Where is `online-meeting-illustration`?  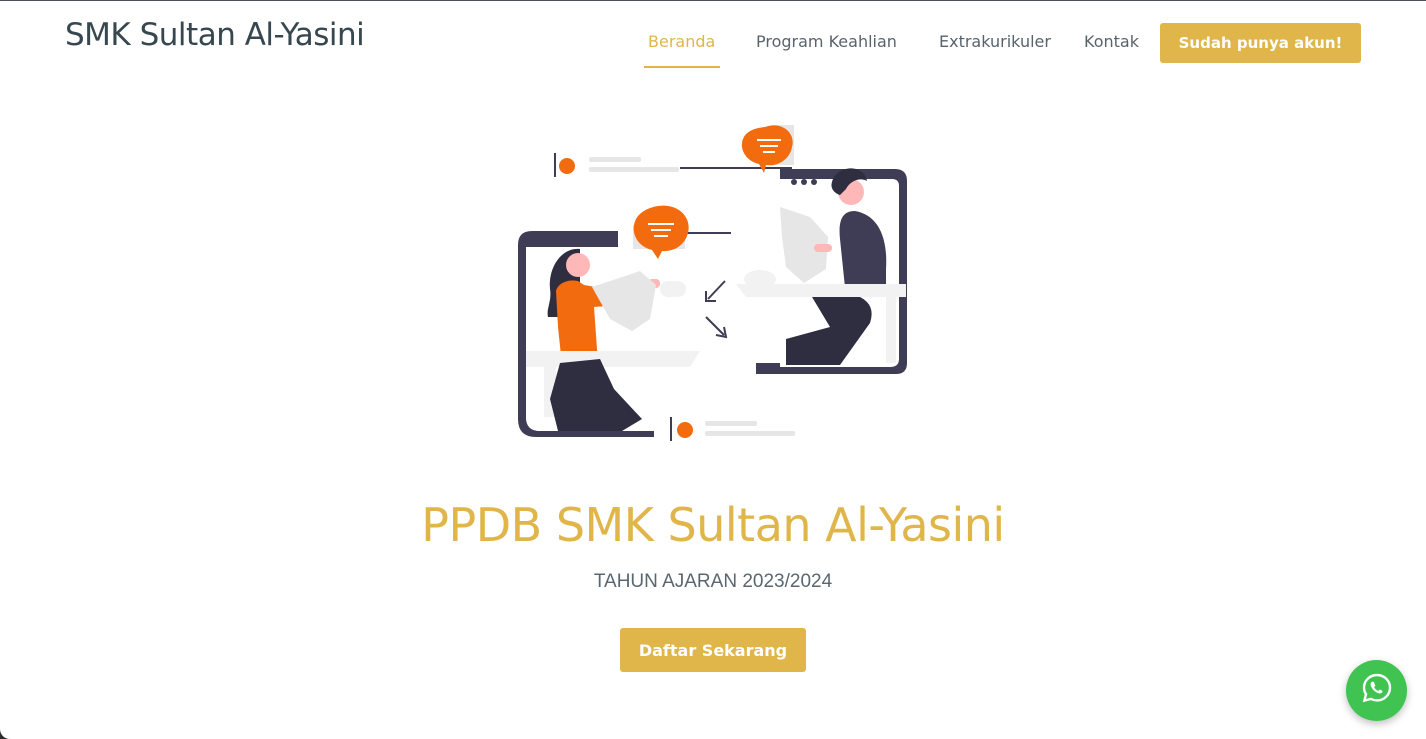 online-meeting-illustration is located at coordinates (715, 284).